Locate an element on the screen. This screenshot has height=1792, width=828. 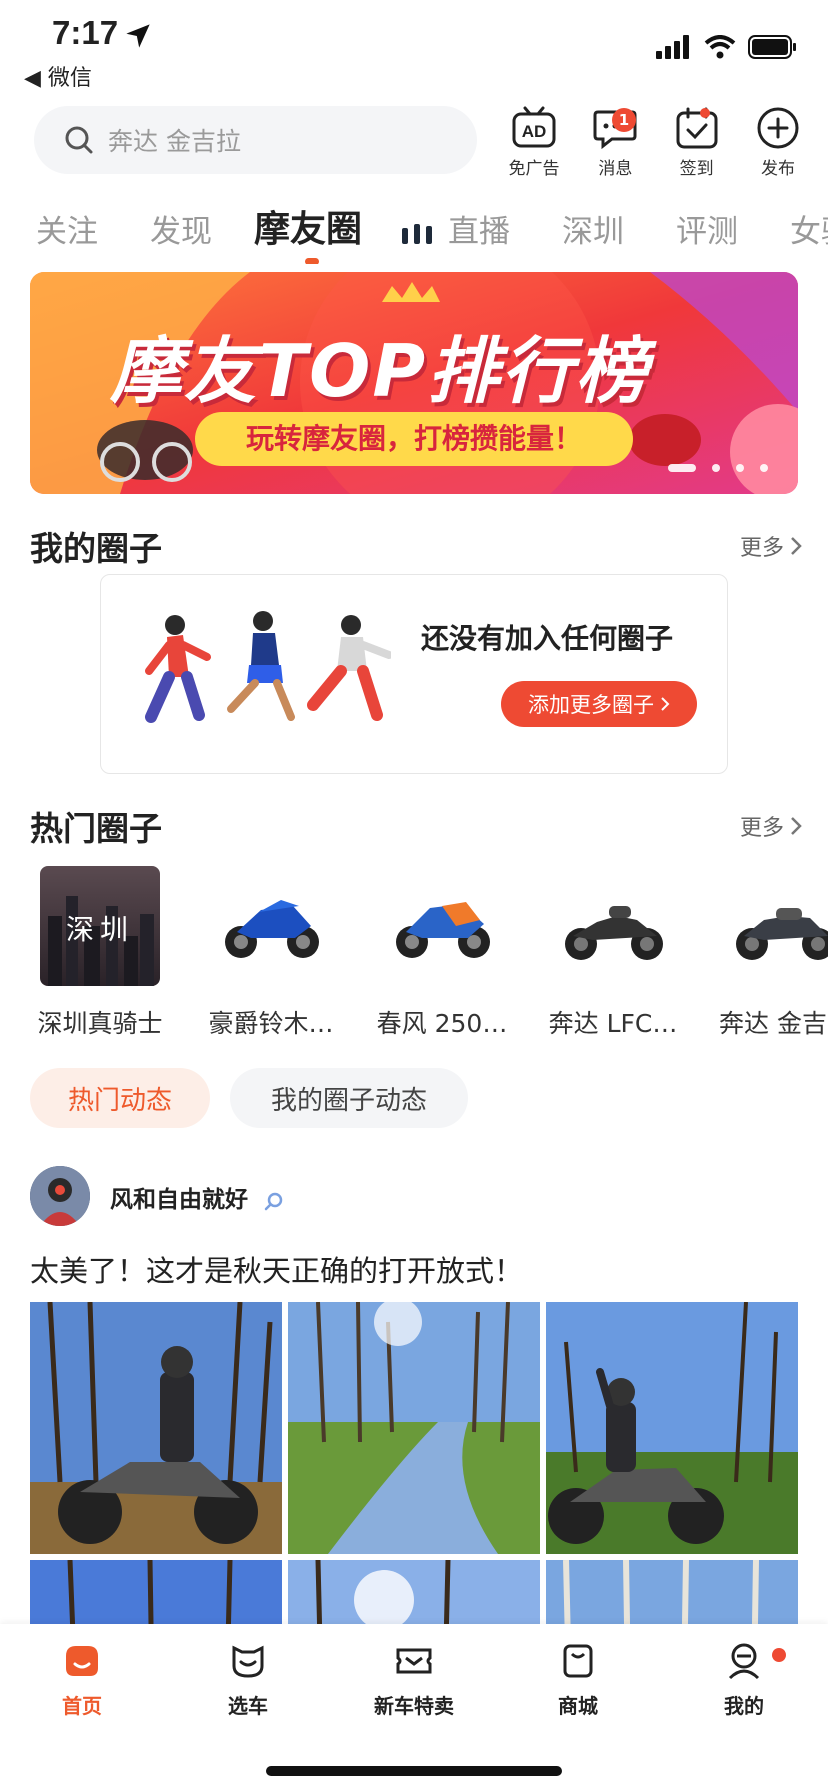
back-to-app: ◀ 微信 is located at coordinates (58, 76).